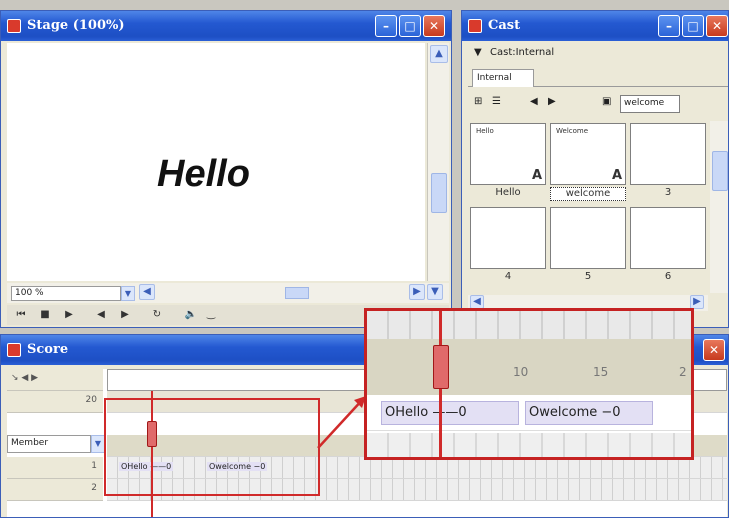 Image resolution: width=729 pixels, height=518 pixels. Describe the element at coordinates (426, 412) in the screenshot. I see `zoom-sprite-hello: OHello ——0` at that location.